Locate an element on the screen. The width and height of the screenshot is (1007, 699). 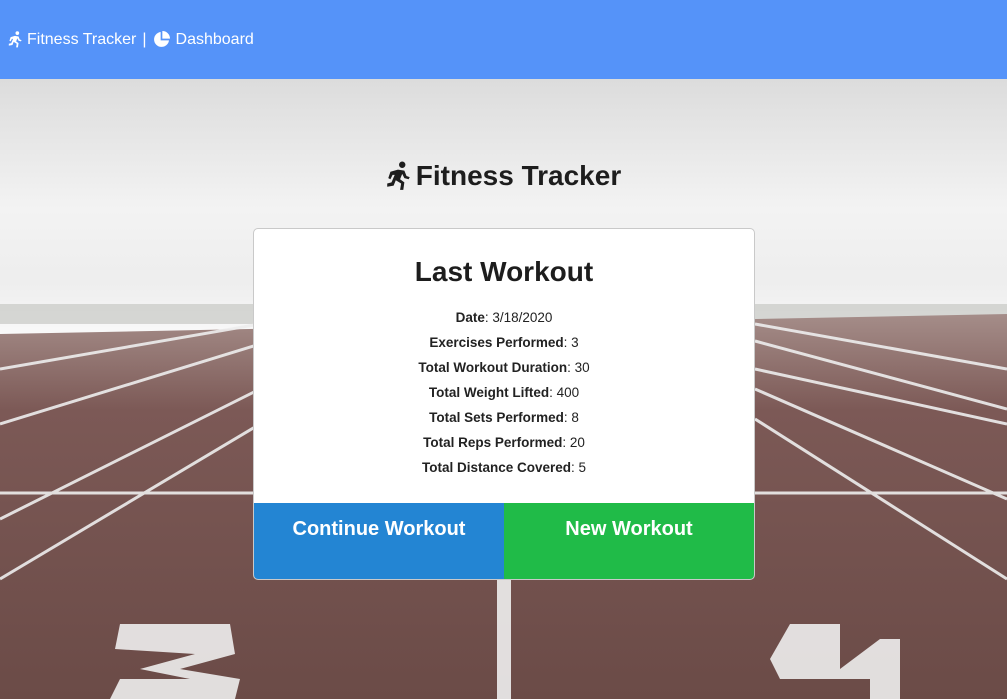
stat-sets: Total Sets Performed: 8 is located at coordinates (504, 417).